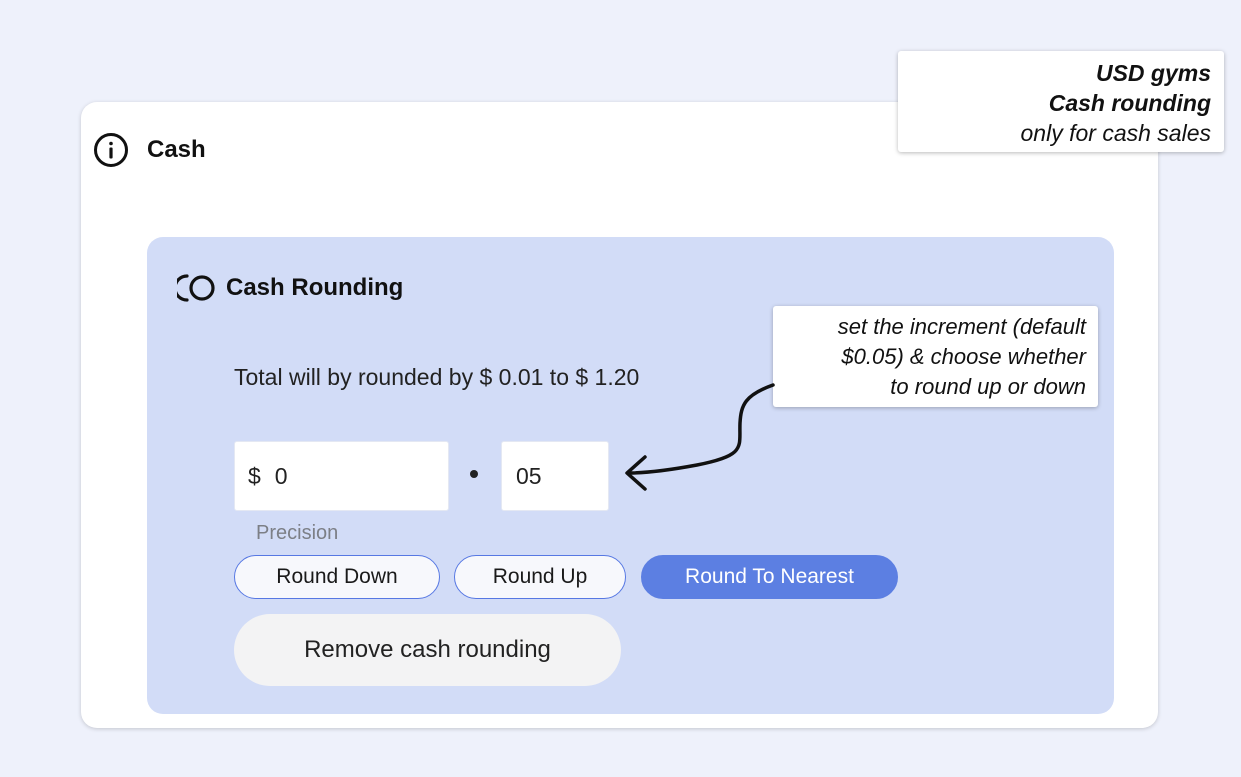  I want to click on currency-symbol: $, so click(254, 475).